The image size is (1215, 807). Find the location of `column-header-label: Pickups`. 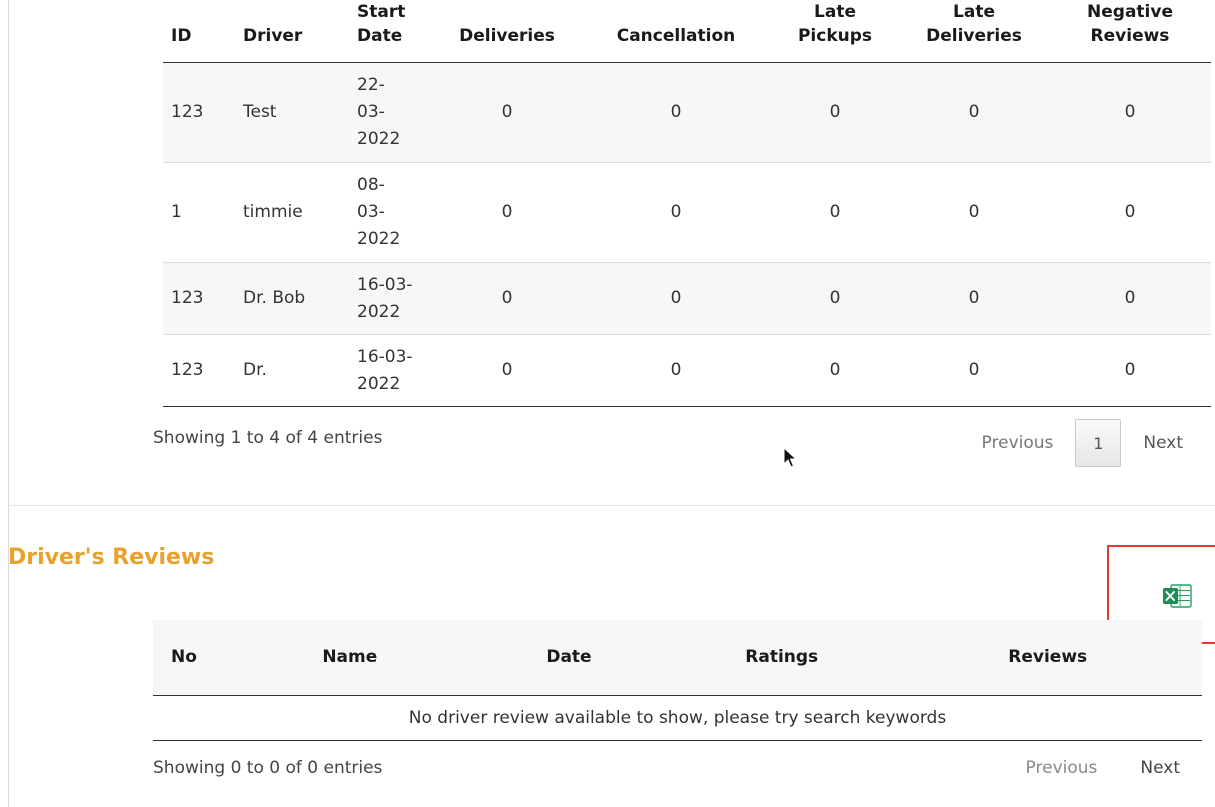

column-header-label: Pickups is located at coordinates (835, 36).